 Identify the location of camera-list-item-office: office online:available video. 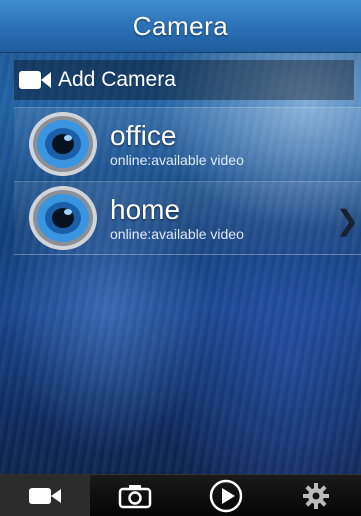
(187, 143).